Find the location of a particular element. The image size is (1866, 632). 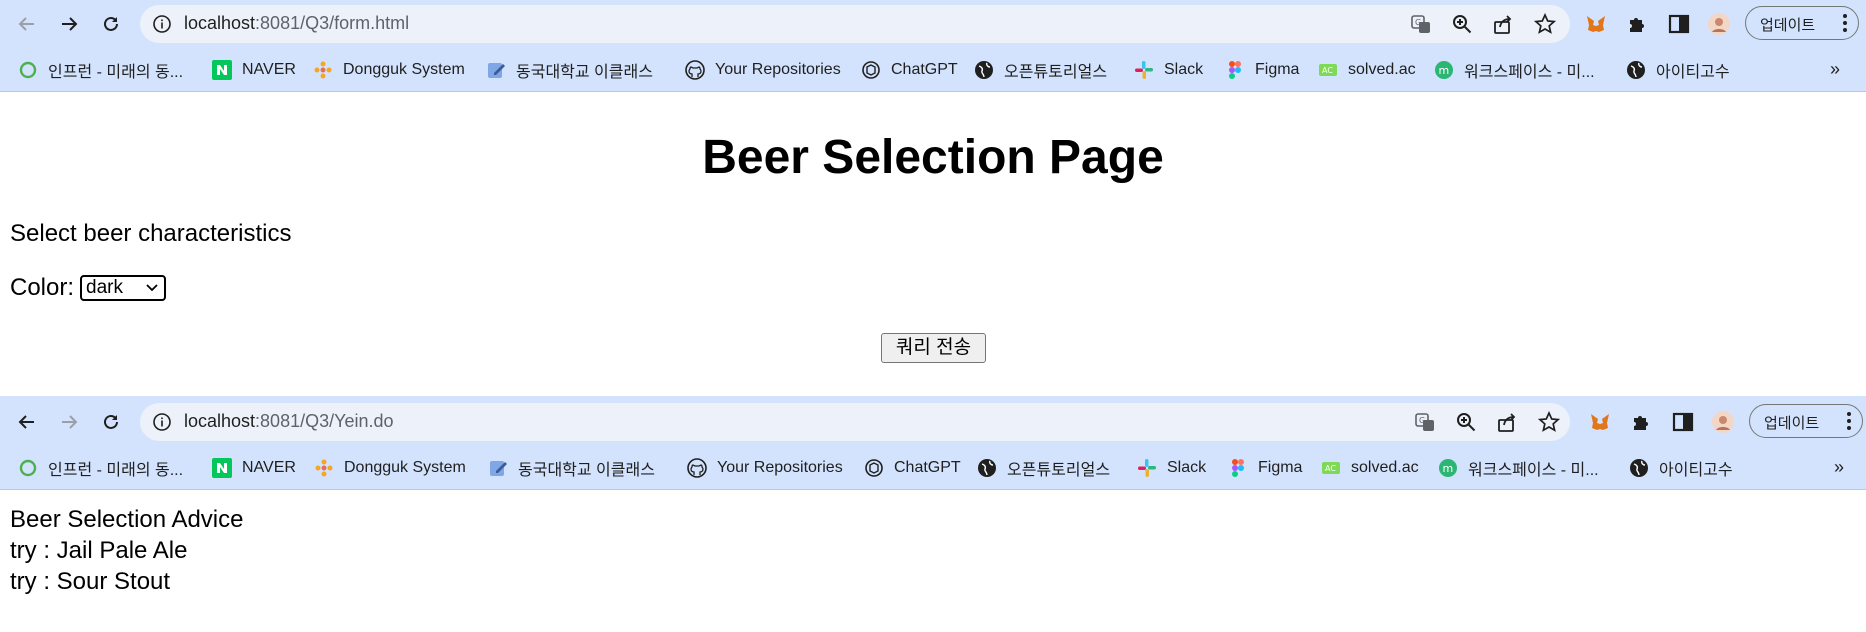

browser-toolbar: localhost:8081/Q3/form.html G 업데이트 is located at coordinates (933, 24).